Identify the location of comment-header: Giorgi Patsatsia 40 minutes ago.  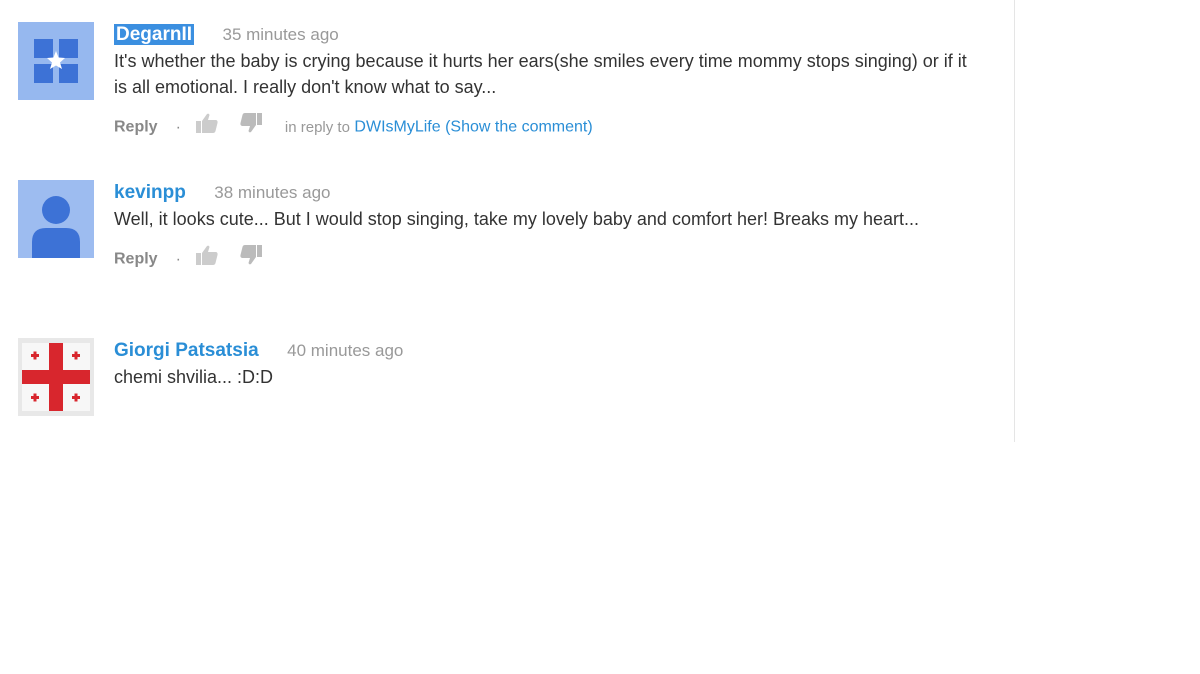
(549, 351).